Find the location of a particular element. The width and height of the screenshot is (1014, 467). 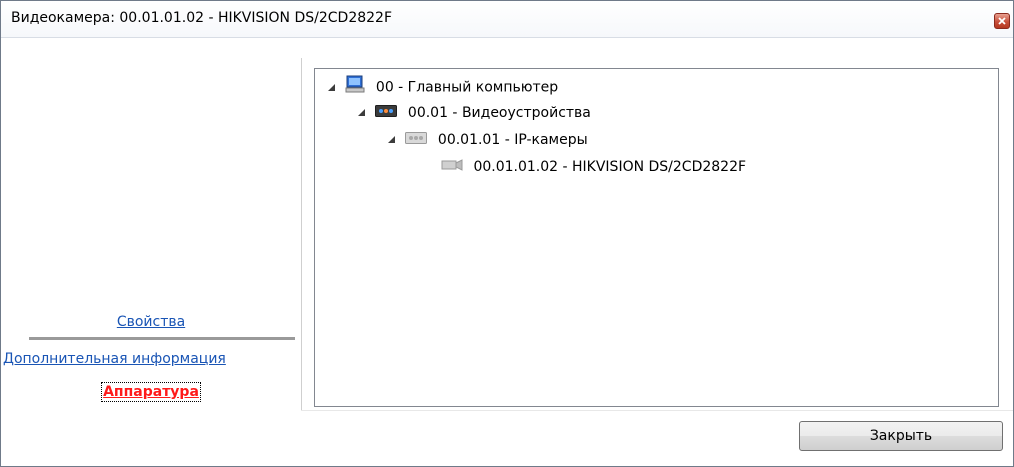

tree-item-label: 00.01.01 - IP-камеры is located at coordinates (512, 140).